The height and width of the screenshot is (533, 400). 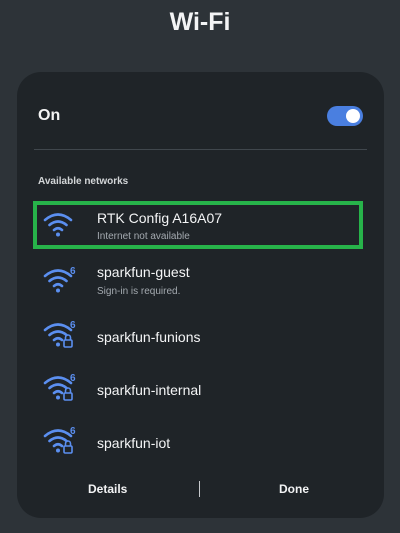 I want to click on available-networks-label: Available networks, so click(x=83, y=181).